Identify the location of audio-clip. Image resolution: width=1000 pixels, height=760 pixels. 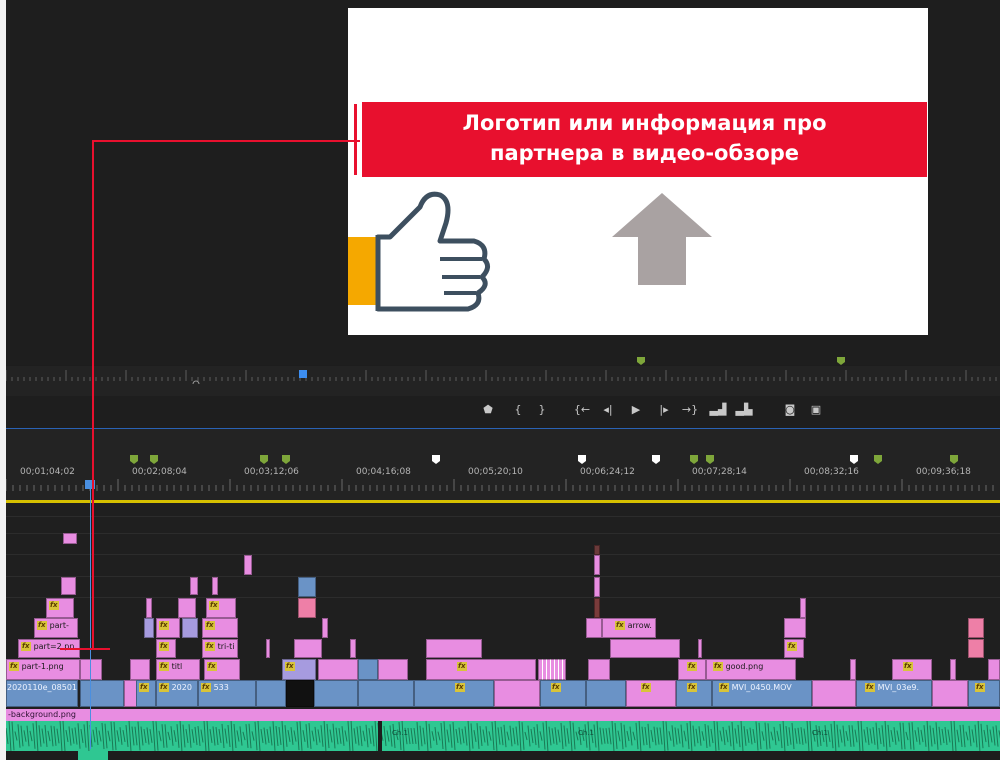
(93, 755).